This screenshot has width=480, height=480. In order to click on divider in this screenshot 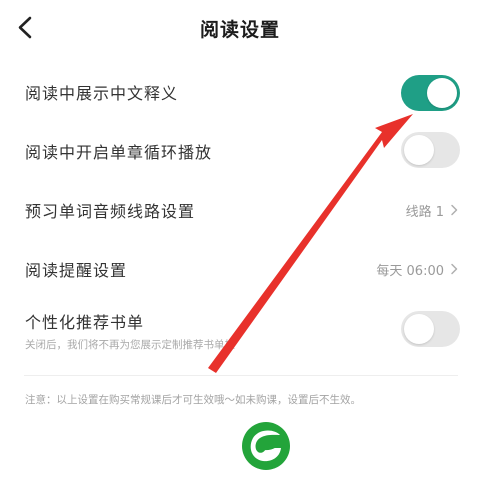, I will do `click(241, 375)`.